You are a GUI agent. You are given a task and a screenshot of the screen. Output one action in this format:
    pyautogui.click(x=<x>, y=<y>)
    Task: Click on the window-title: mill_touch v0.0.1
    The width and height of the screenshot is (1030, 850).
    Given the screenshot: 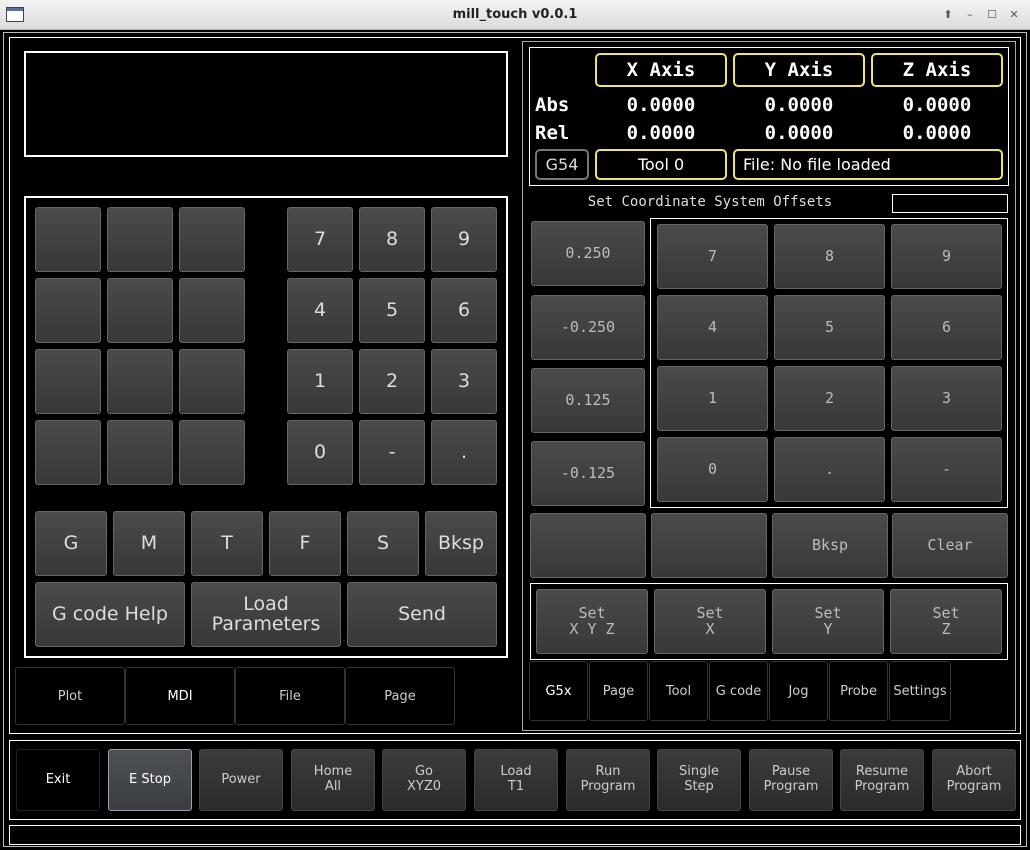 What is the action you would take?
    pyautogui.click(x=515, y=14)
    